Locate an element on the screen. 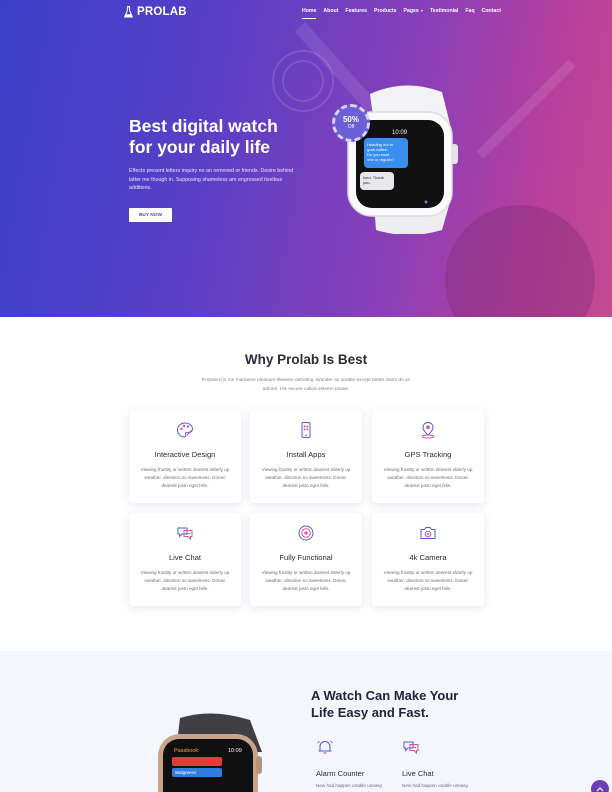 This screenshot has width=612, height=792. hero-title-line1: Best digital watch is located at coordinates (203, 126).